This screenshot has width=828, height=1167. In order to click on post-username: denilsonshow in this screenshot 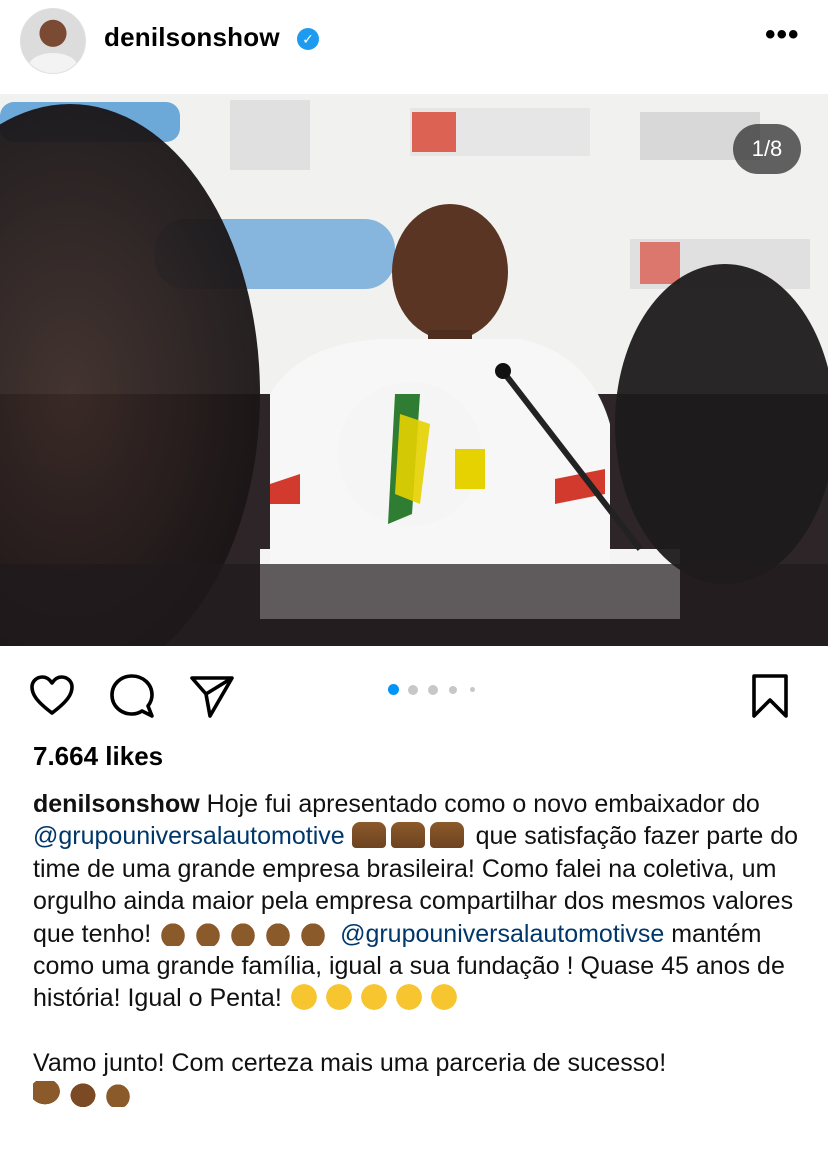, I will do `click(192, 37)`.